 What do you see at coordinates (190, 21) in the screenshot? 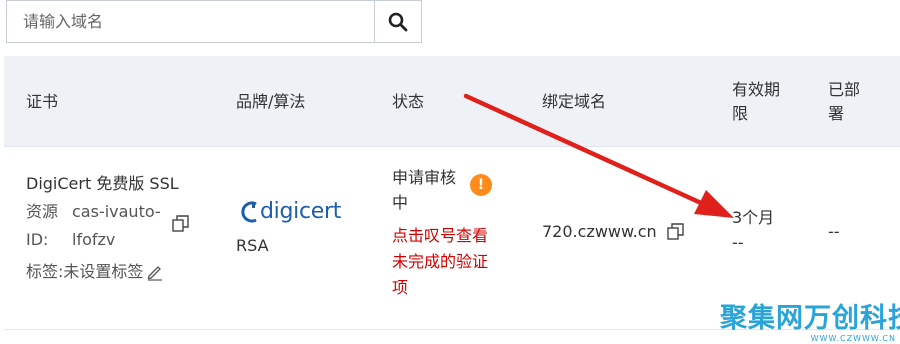
I see `domain-search-input` at bounding box center [190, 21].